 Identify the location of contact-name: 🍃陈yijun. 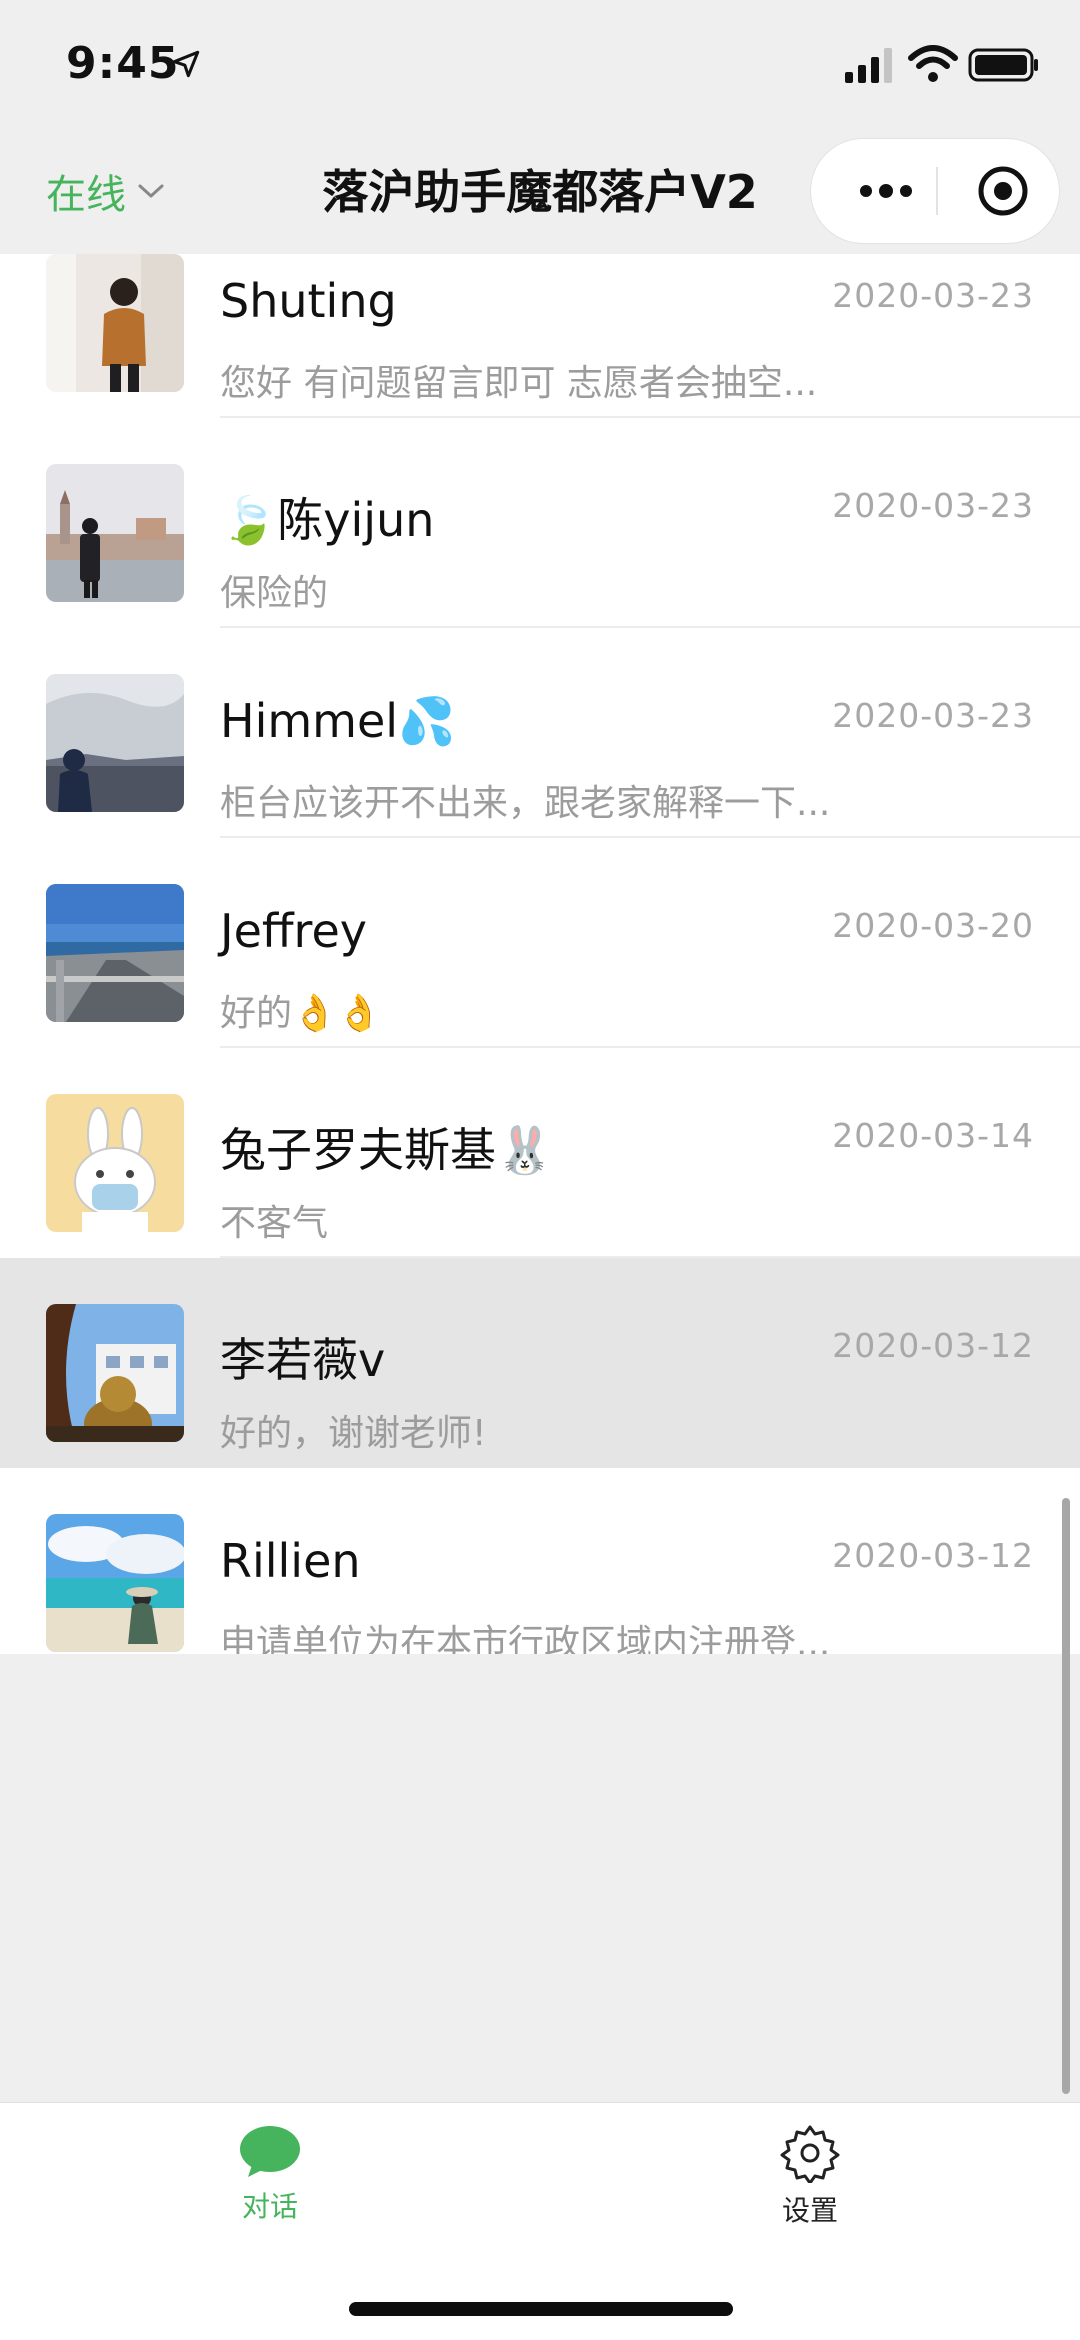
(327, 520).